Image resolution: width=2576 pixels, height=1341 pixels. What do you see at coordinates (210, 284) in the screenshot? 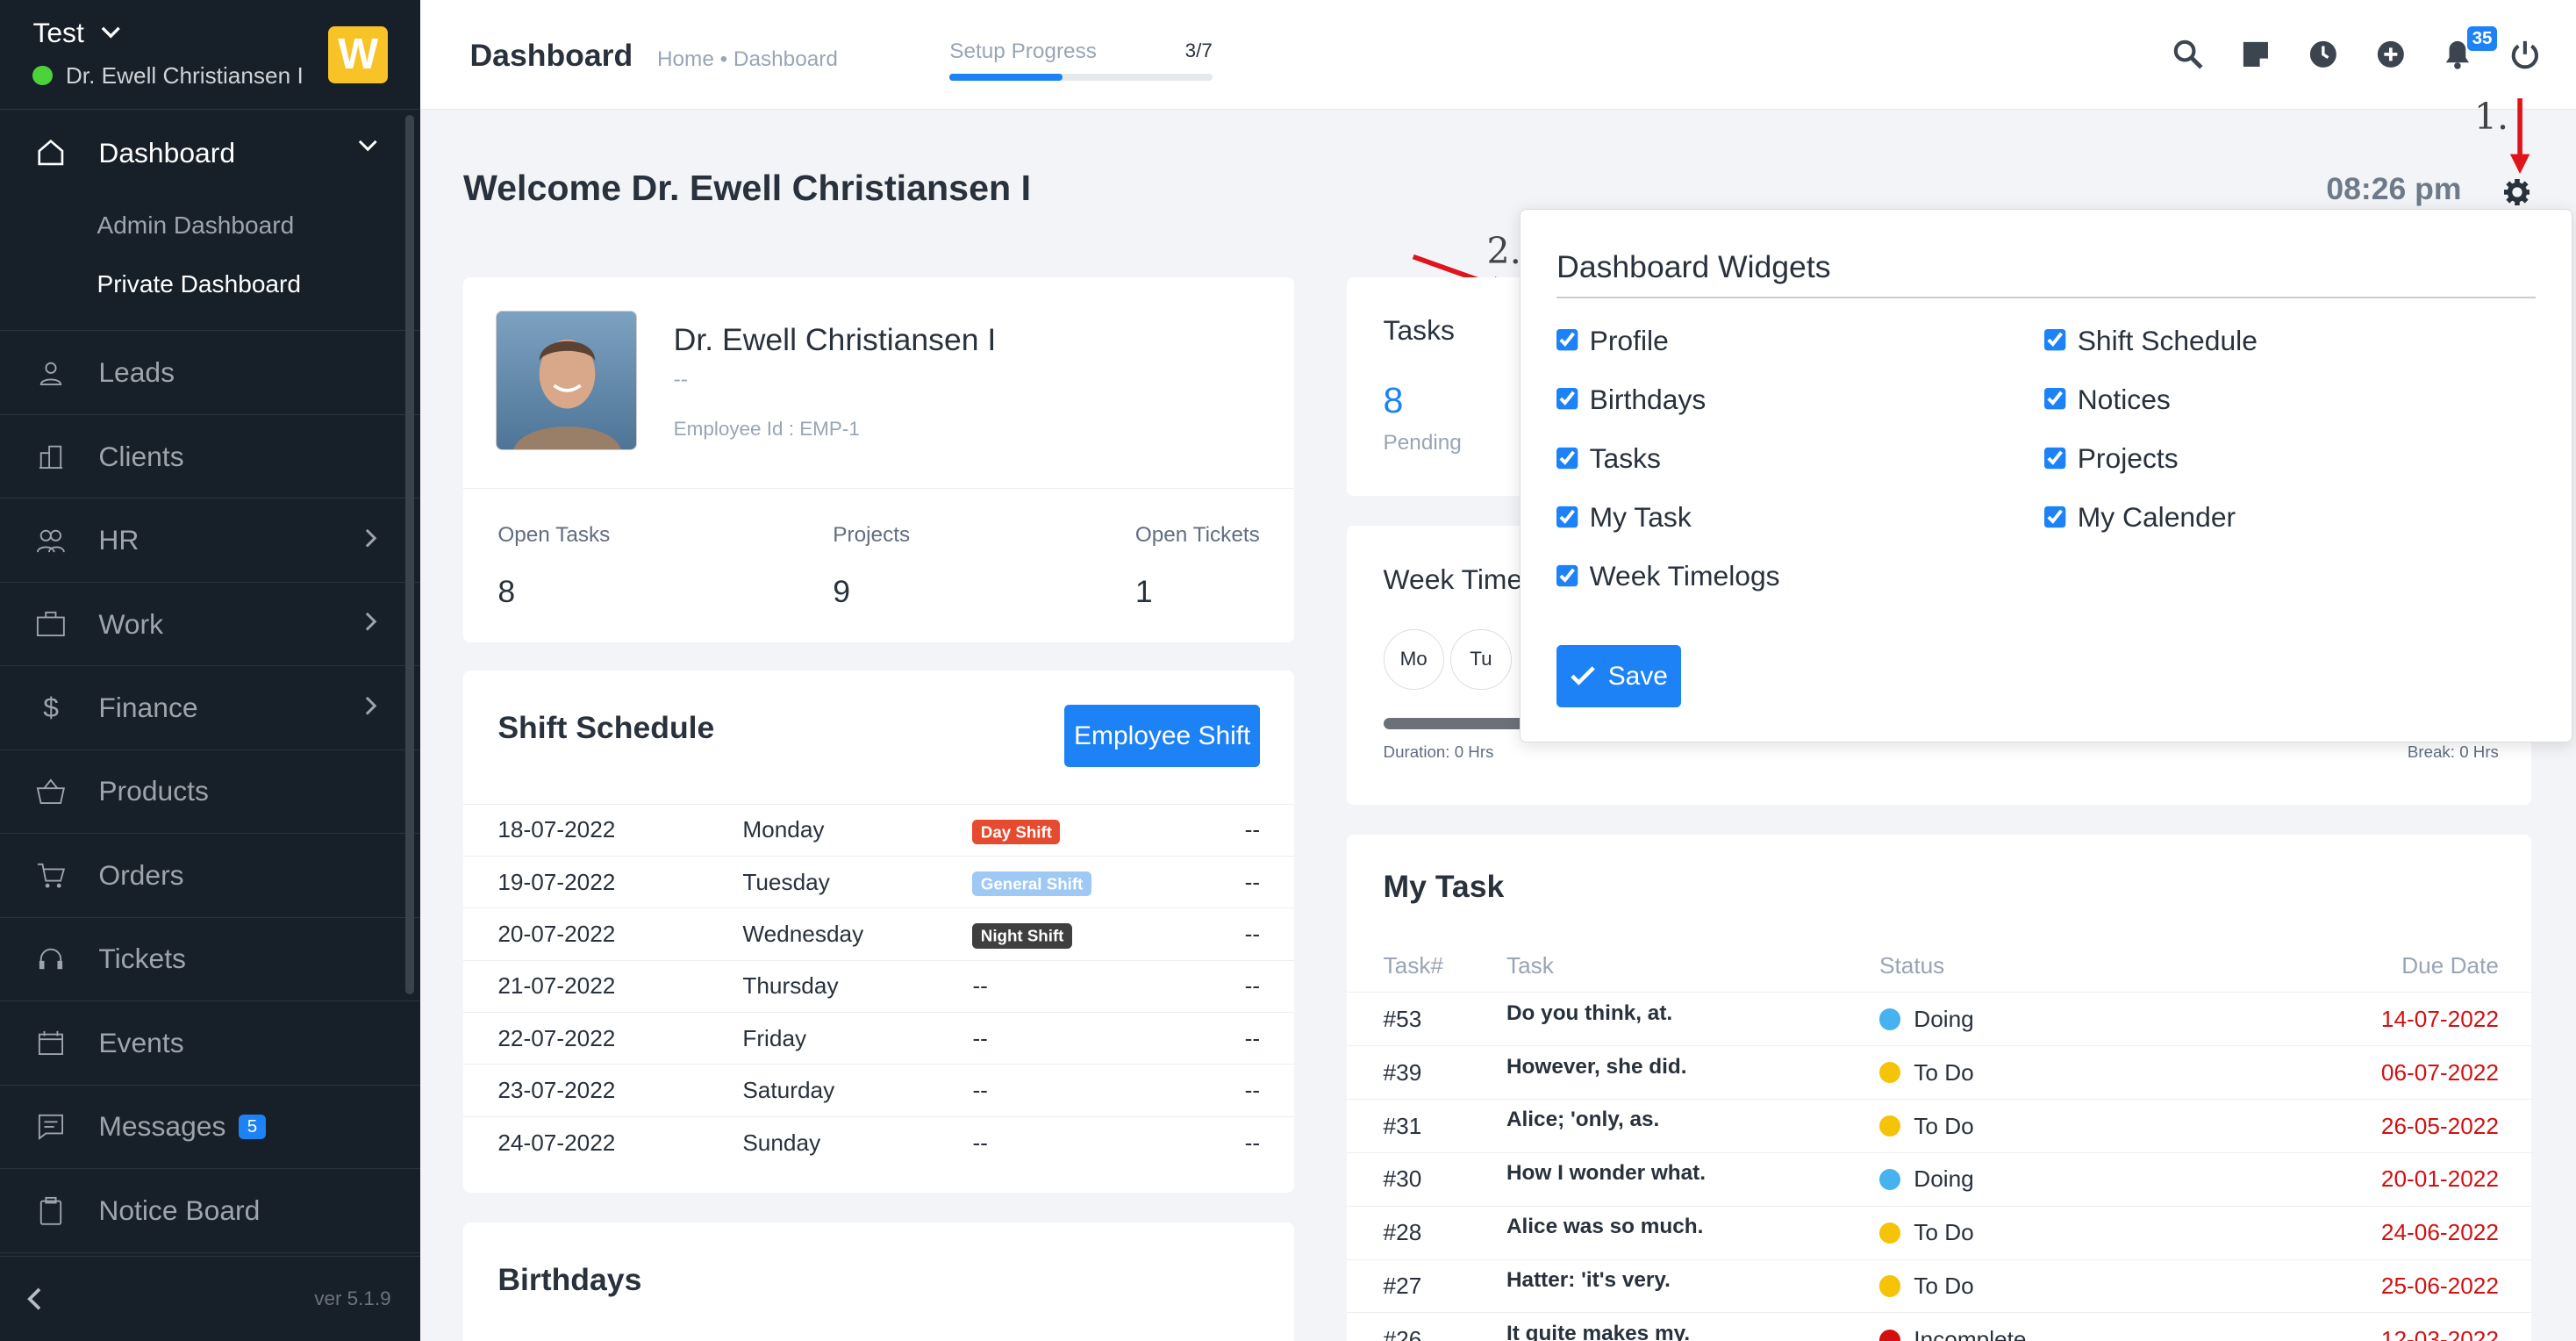
I see `sidebar-item-private-dashboard: Private Dashboard` at bounding box center [210, 284].